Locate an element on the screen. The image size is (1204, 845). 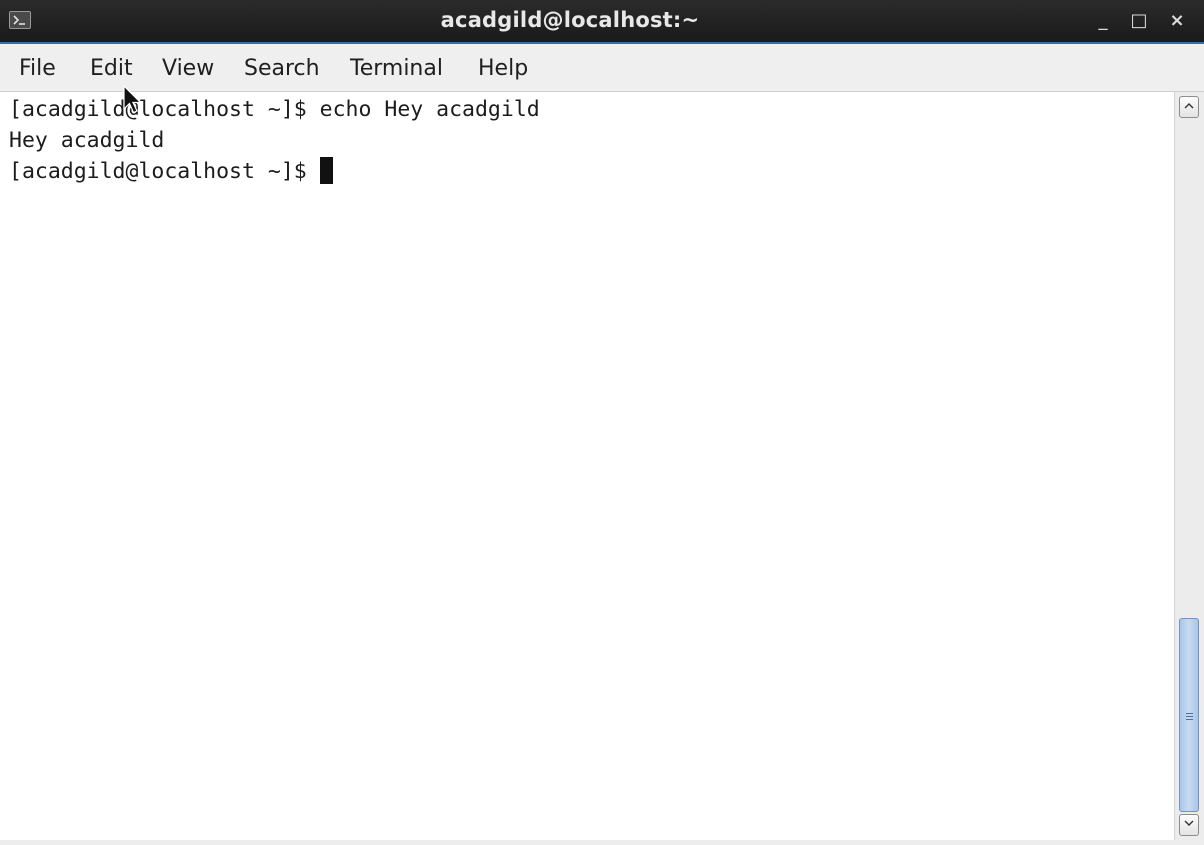
menu-help: Help is located at coordinates (503, 68).